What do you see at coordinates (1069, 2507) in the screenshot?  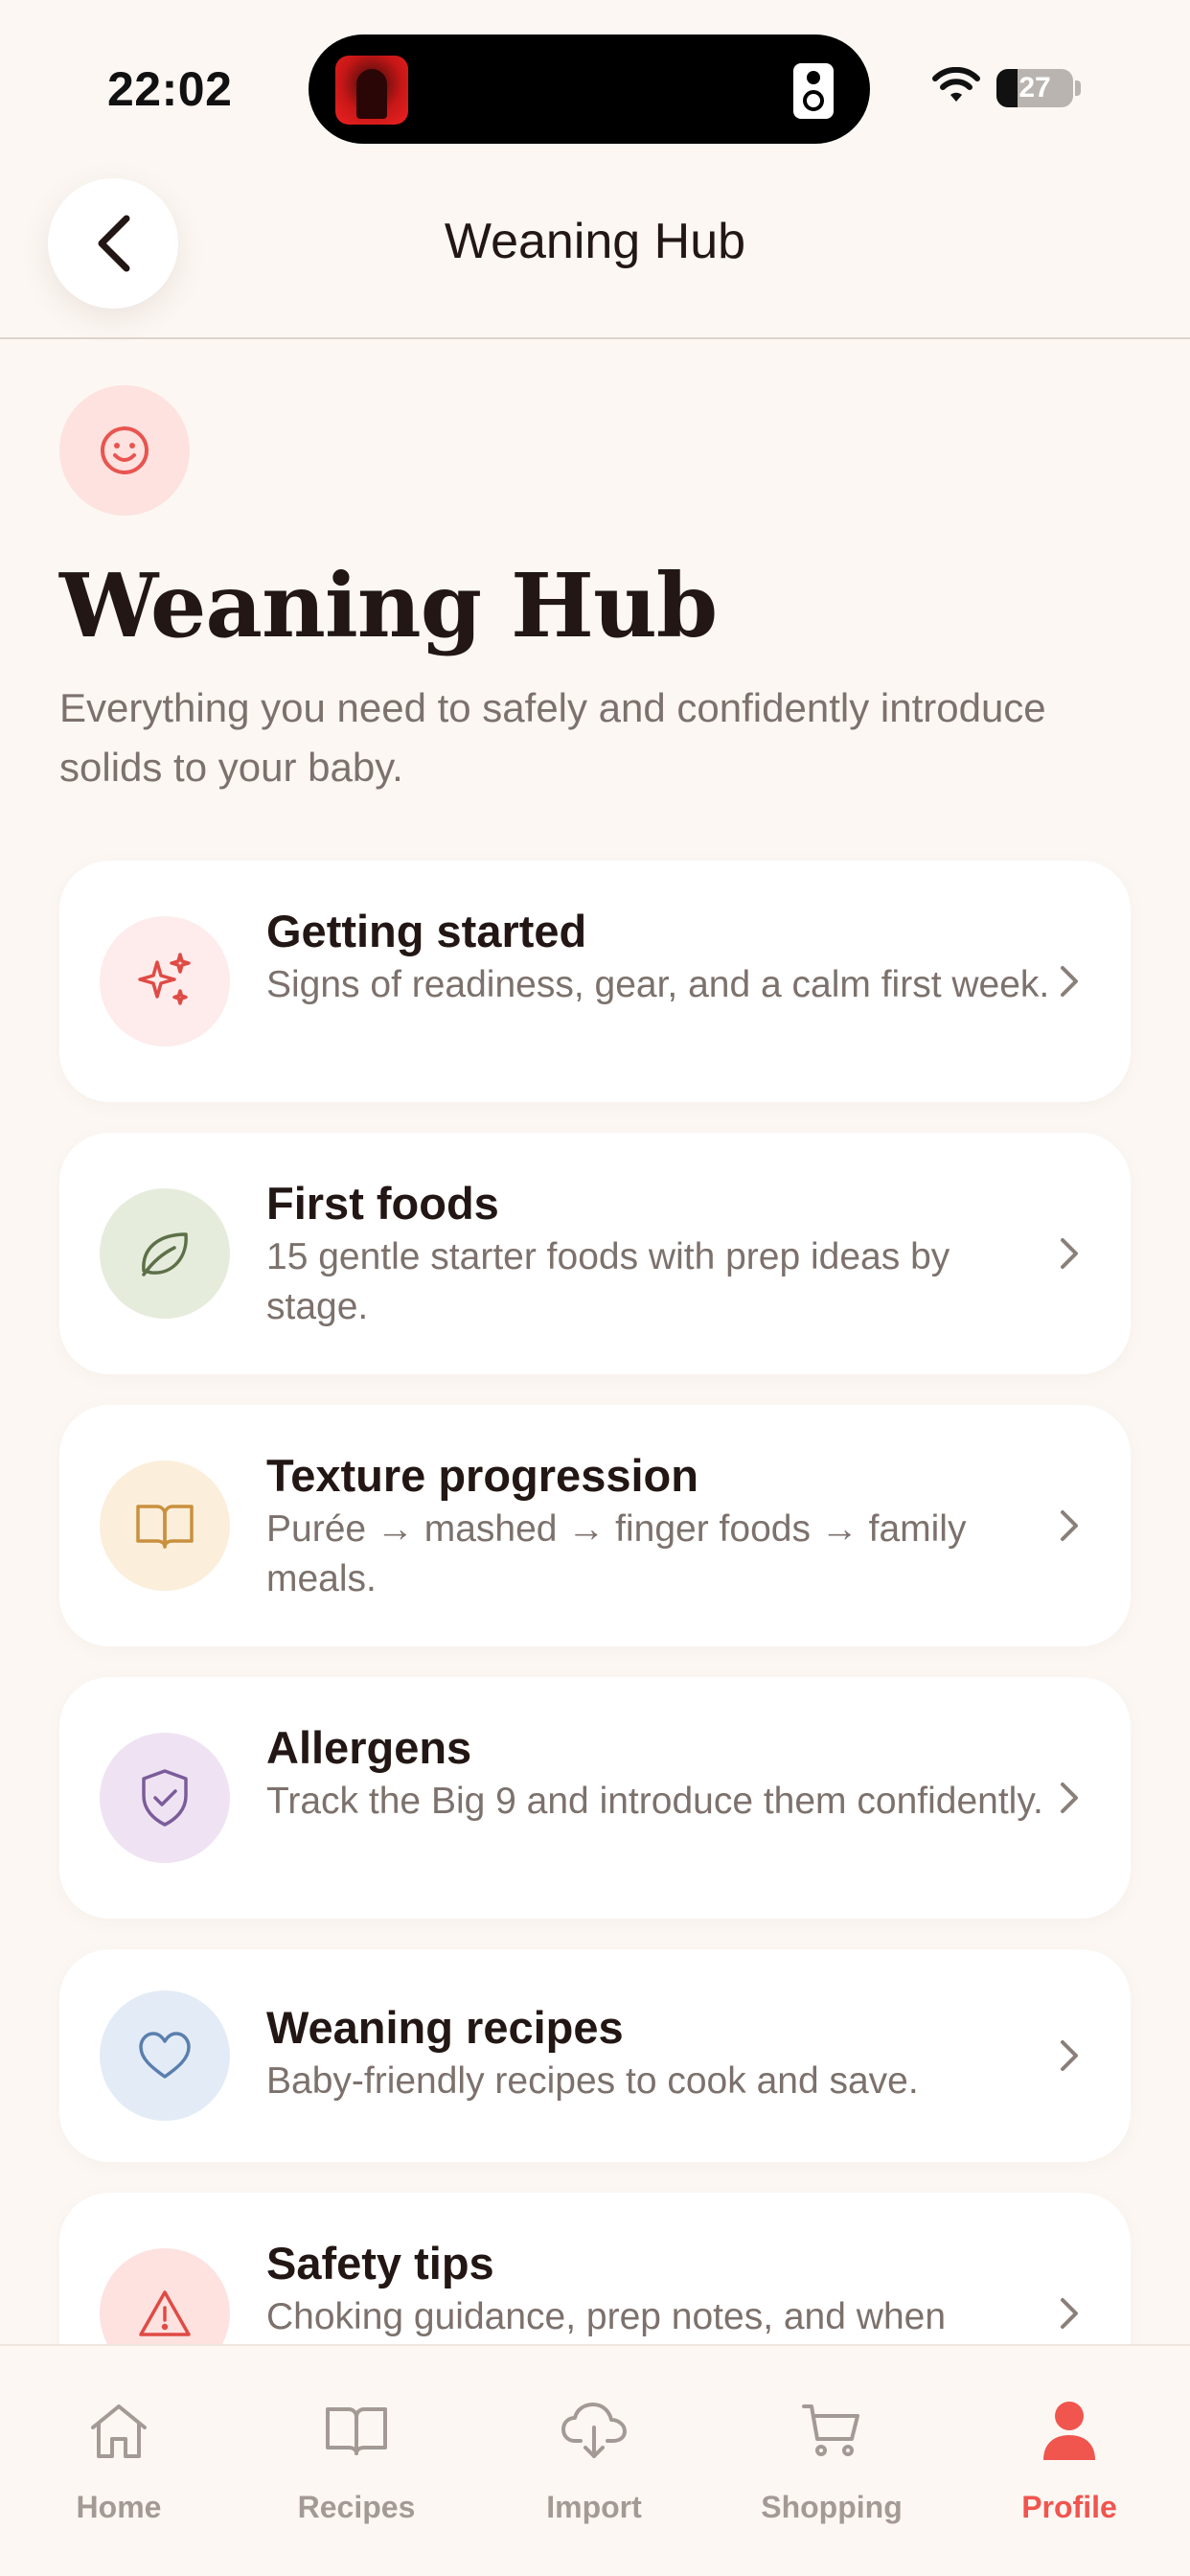 I see `tab-label: Profile` at bounding box center [1069, 2507].